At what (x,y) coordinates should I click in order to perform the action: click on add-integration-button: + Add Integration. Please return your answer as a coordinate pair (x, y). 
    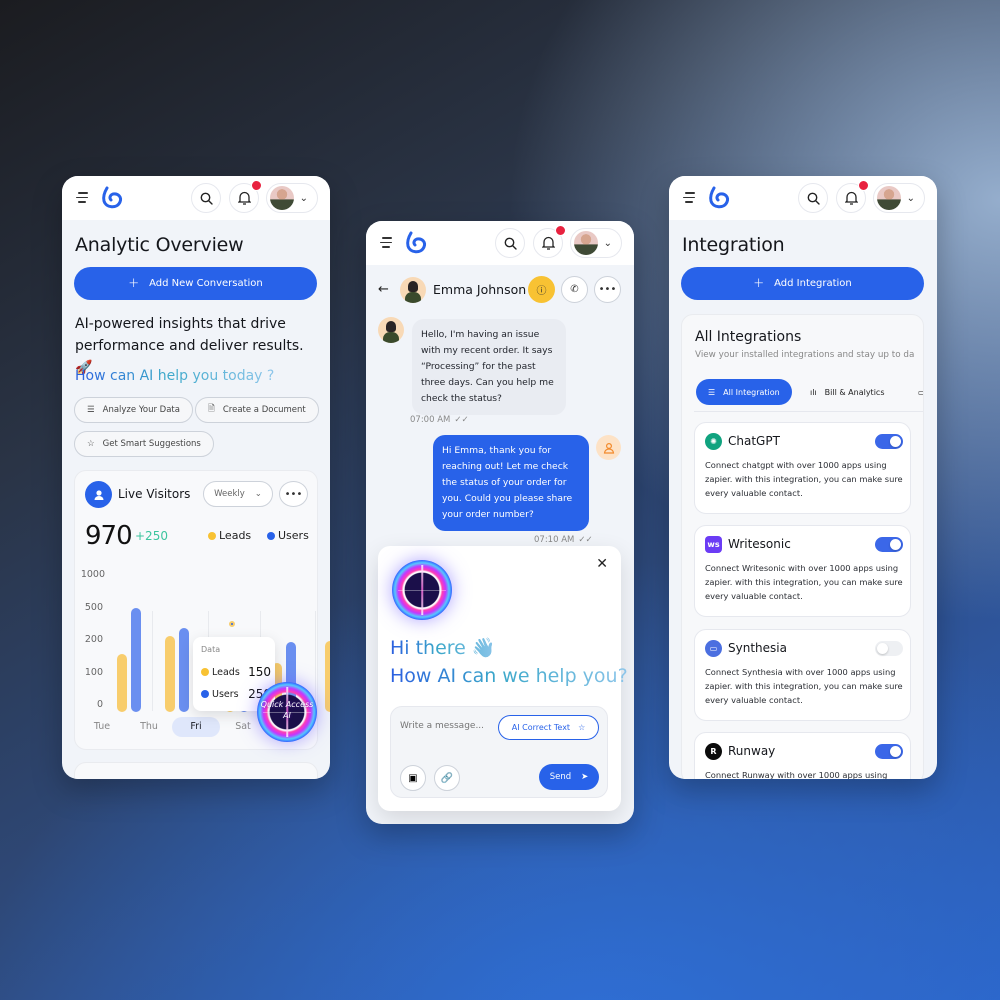
    Looking at the image, I should click on (802, 283).